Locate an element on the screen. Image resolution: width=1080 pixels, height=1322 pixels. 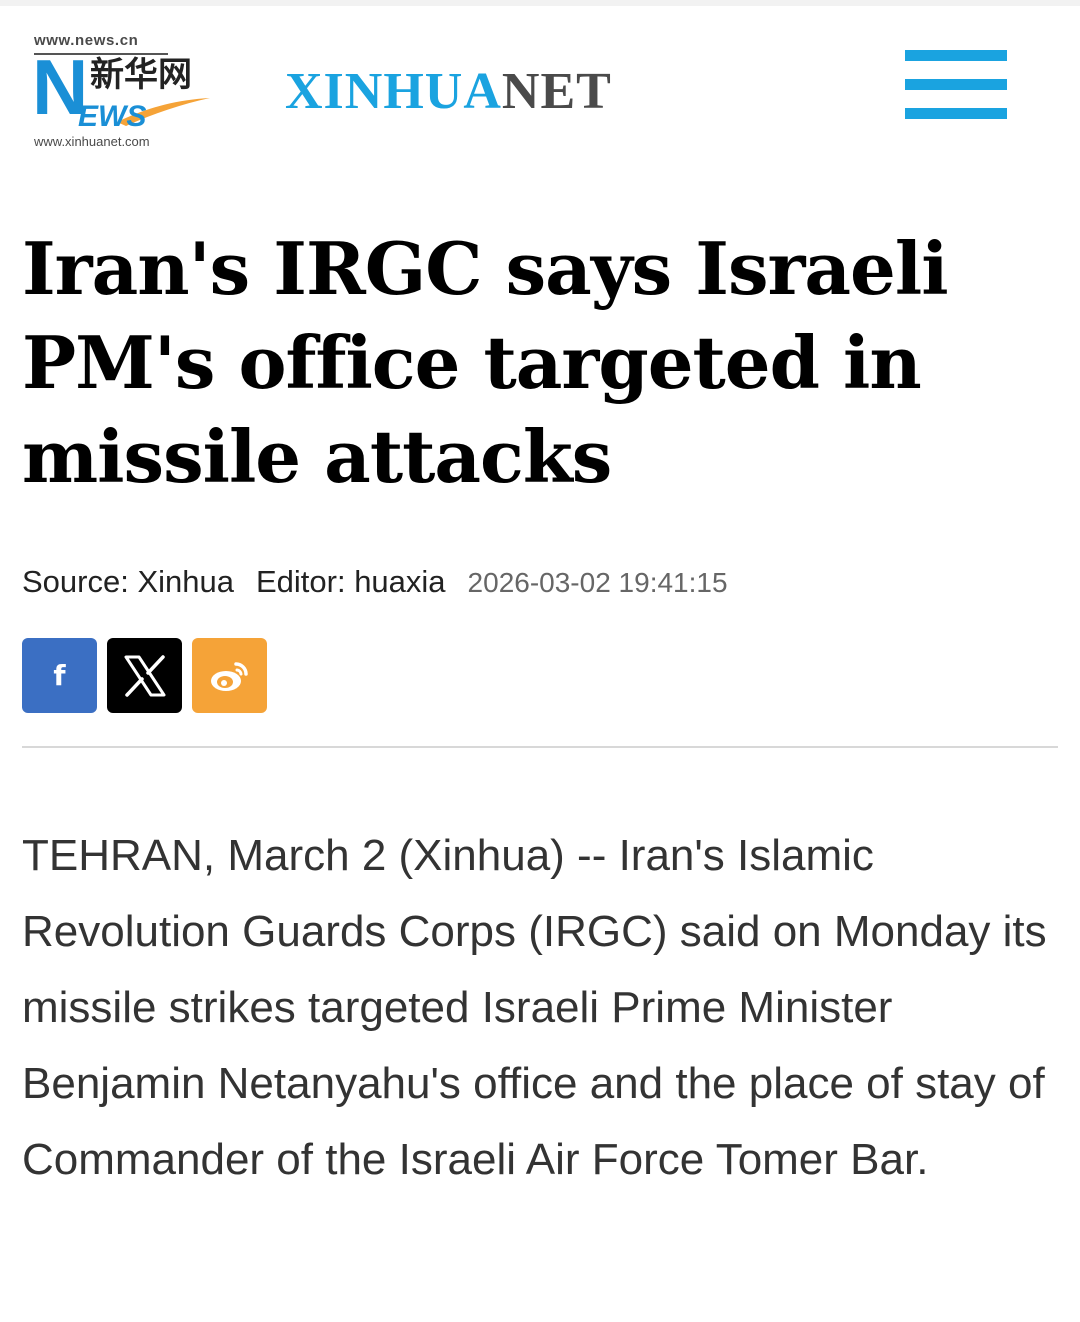
x-icon is located at coordinates (144, 675).